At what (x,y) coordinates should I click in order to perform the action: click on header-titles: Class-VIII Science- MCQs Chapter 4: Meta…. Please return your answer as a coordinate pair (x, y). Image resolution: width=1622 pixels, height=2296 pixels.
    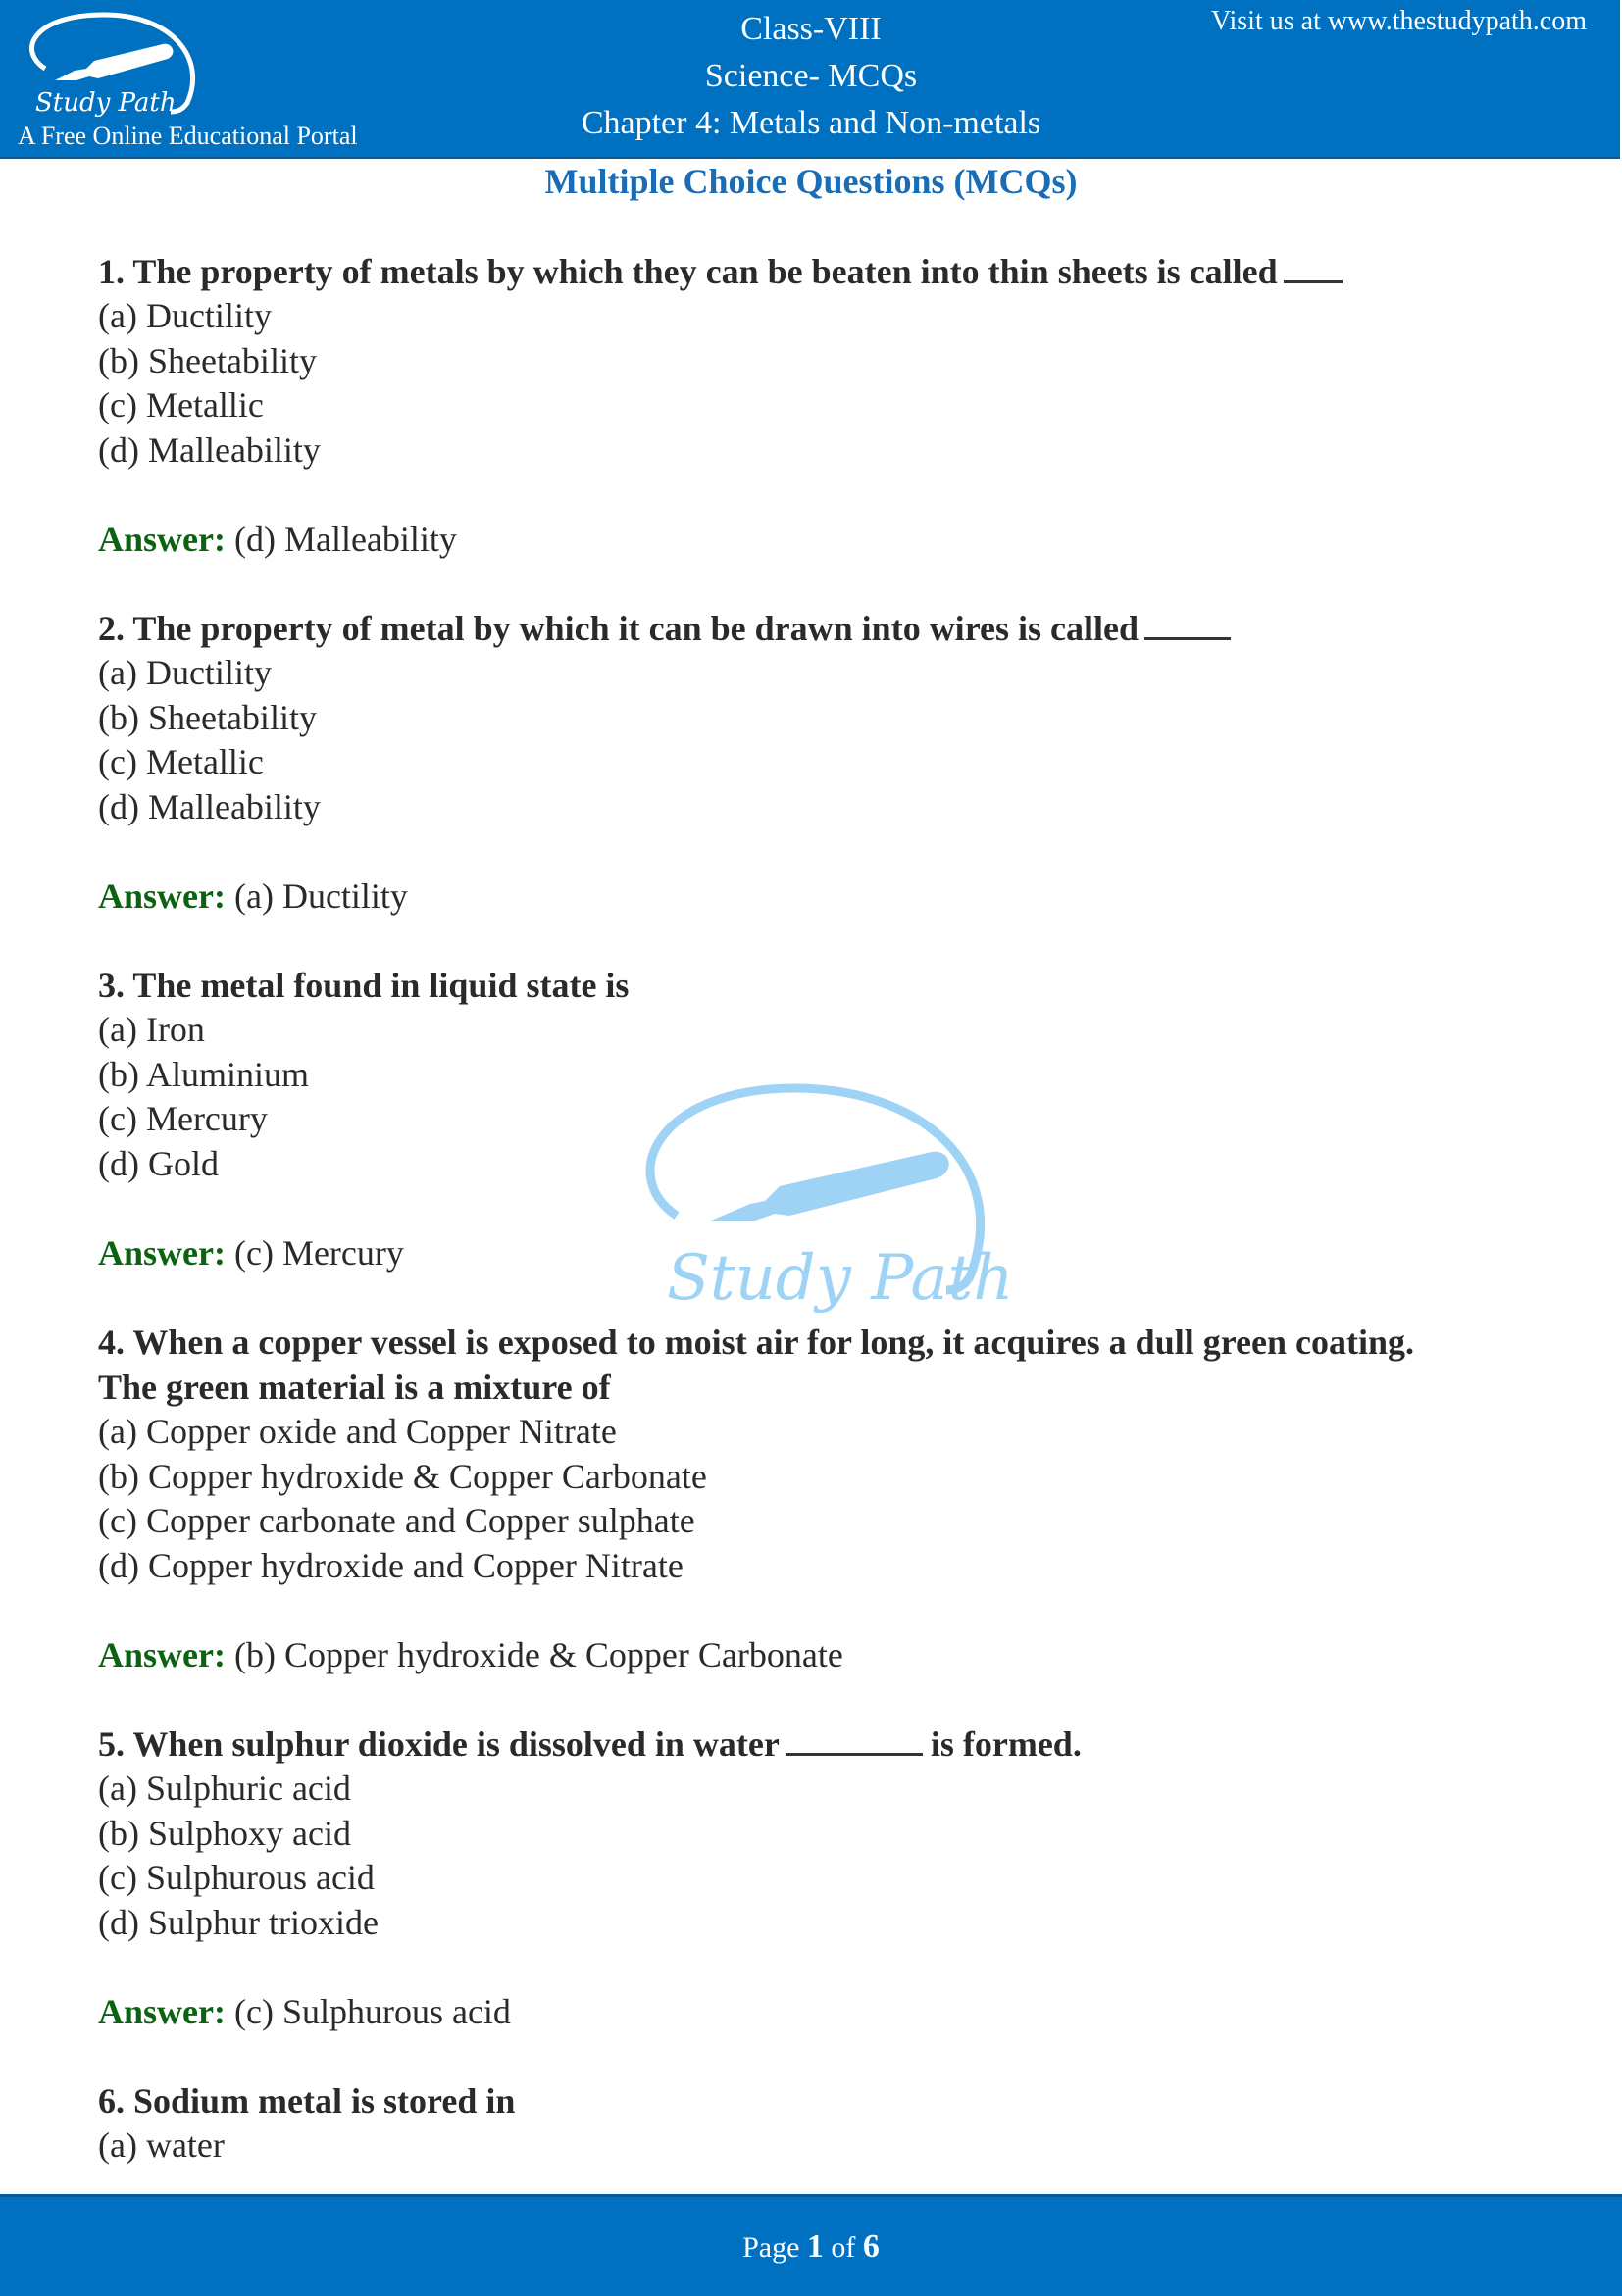
    Looking at the image, I should click on (811, 76).